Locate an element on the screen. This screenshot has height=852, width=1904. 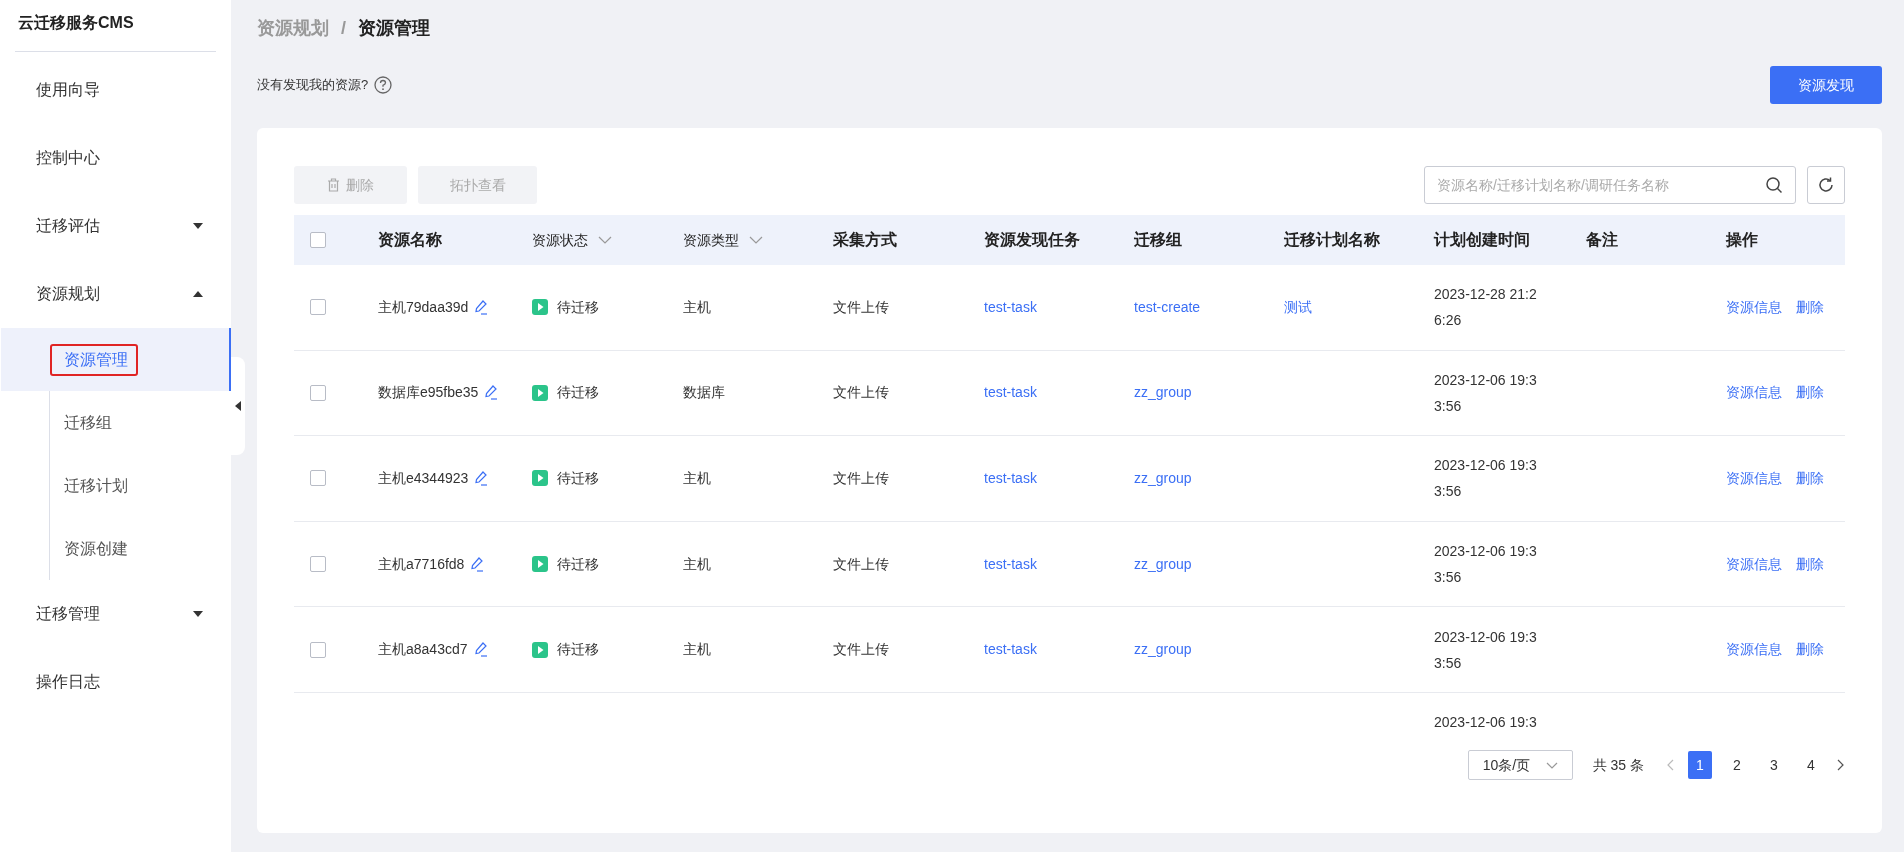
resource-name: 主机79daa39d is located at coordinates (423, 307).